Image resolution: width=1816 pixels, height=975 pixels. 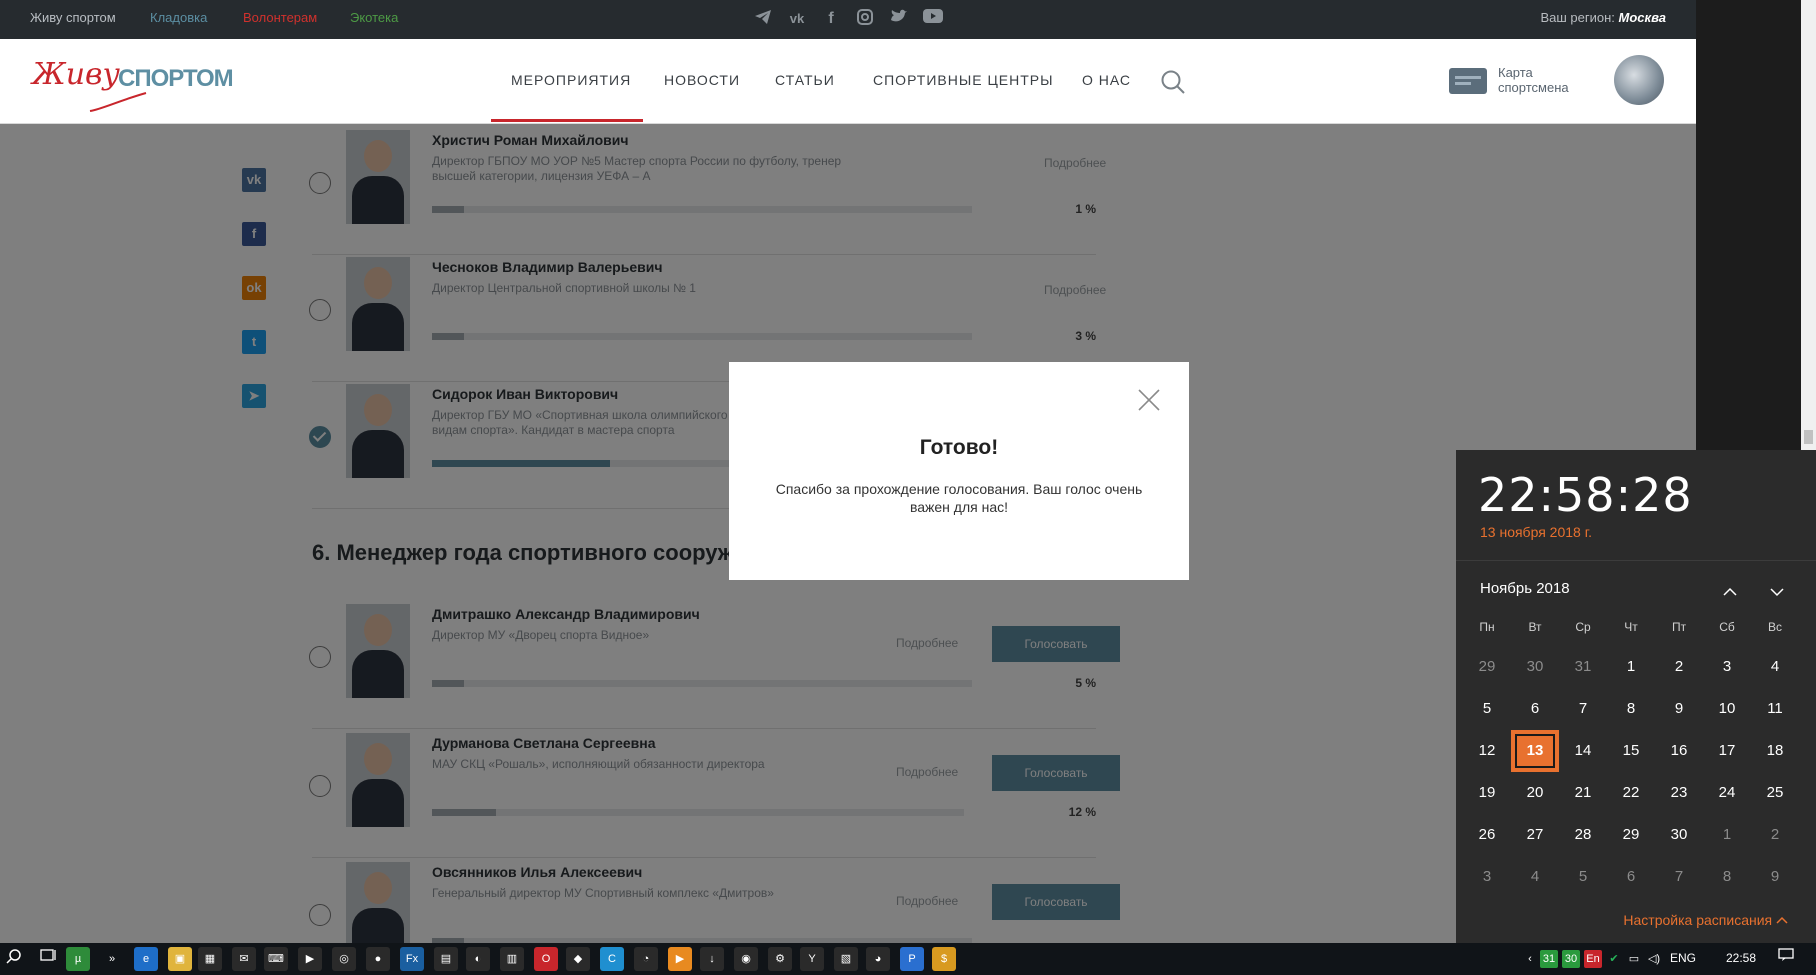 I want to click on yandex-icon: Y, so click(x=812, y=959).